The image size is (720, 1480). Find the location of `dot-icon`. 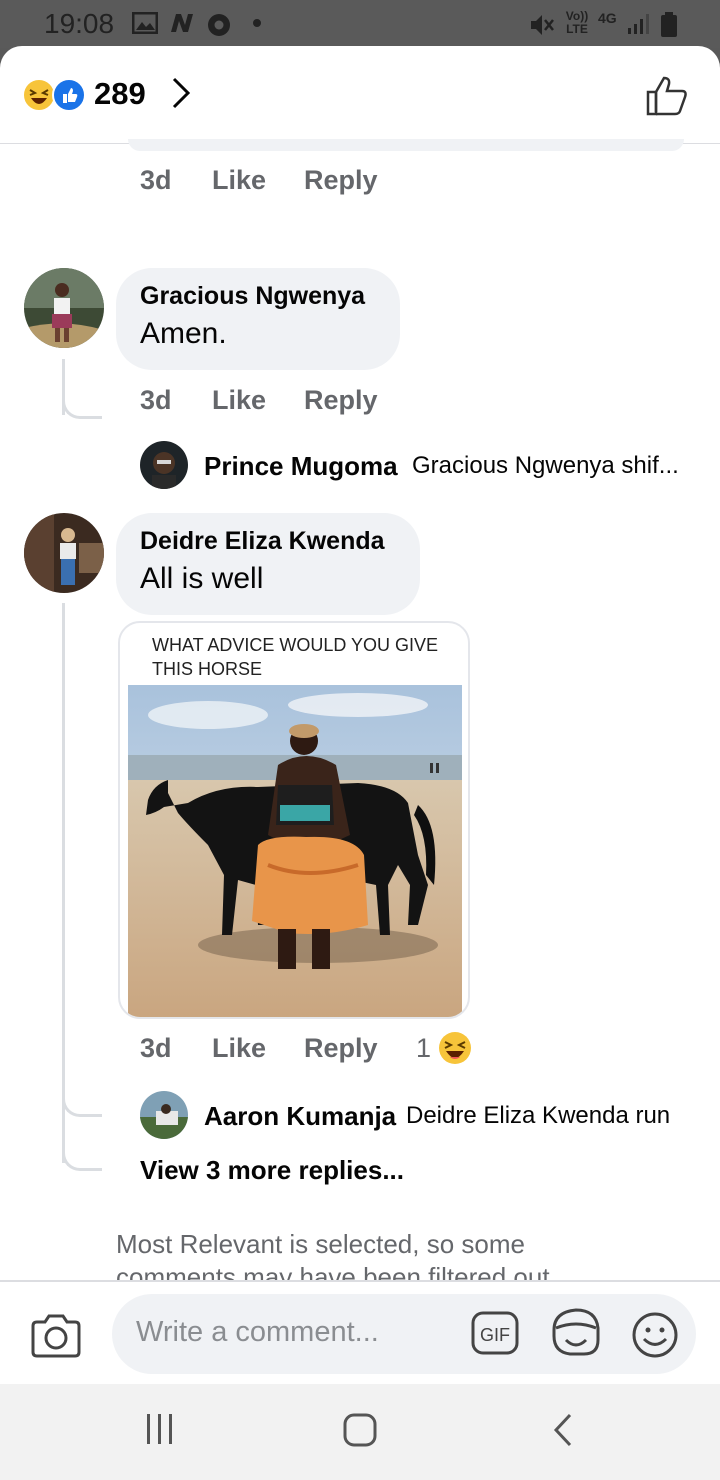

dot-icon is located at coordinates (257, 23).